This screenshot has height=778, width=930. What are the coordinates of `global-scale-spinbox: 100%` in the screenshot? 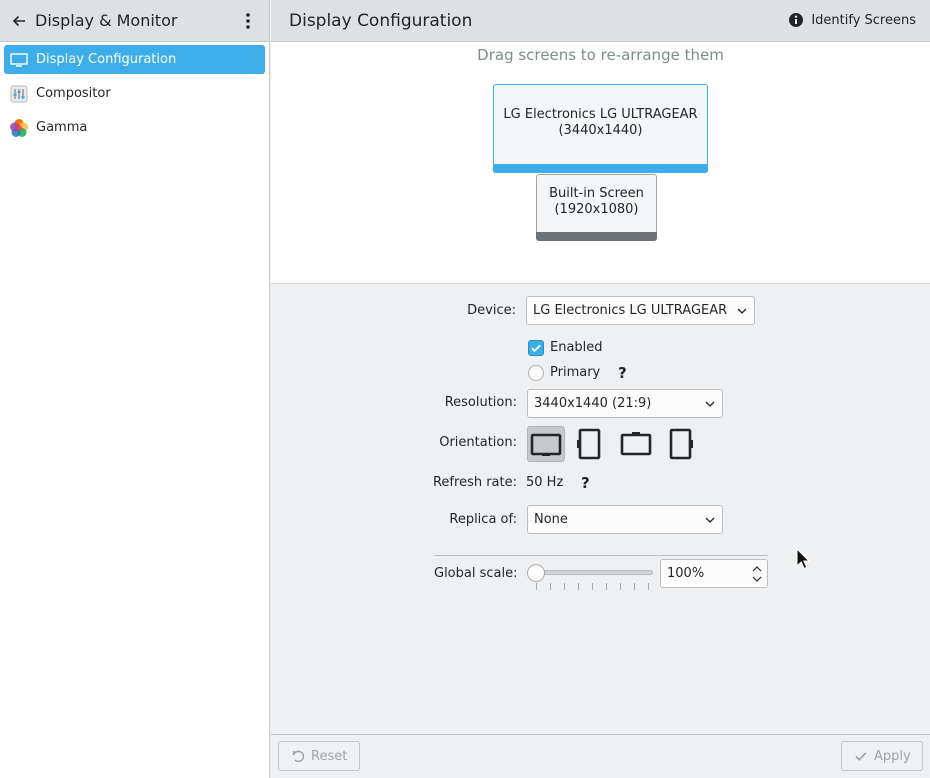 It's located at (714, 573).